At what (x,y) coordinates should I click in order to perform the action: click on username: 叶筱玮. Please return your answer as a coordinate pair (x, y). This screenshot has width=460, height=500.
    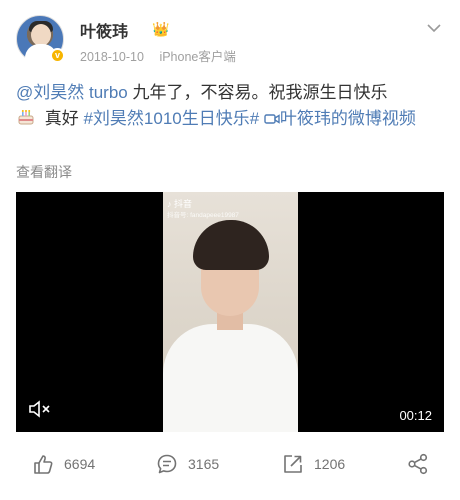
    Looking at the image, I should click on (104, 30).